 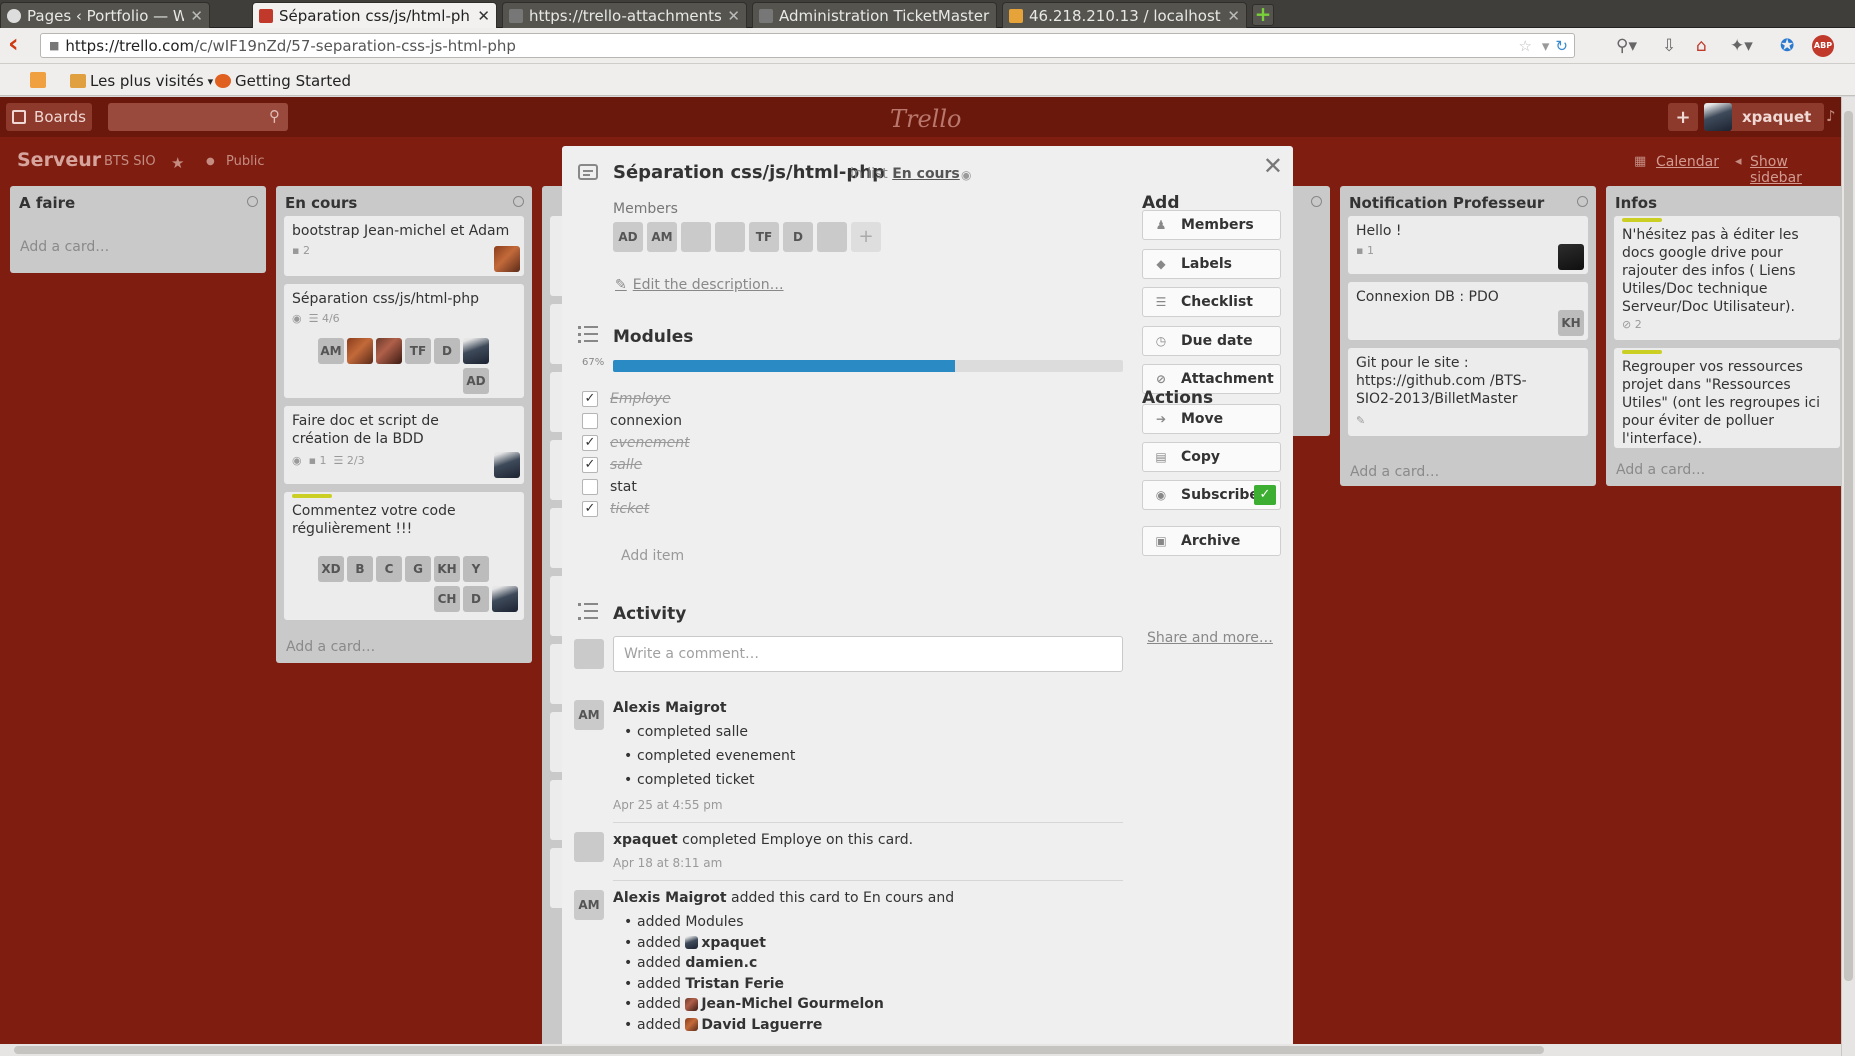 I want to click on addon-icon: ✪, so click(x=1787, y=46).